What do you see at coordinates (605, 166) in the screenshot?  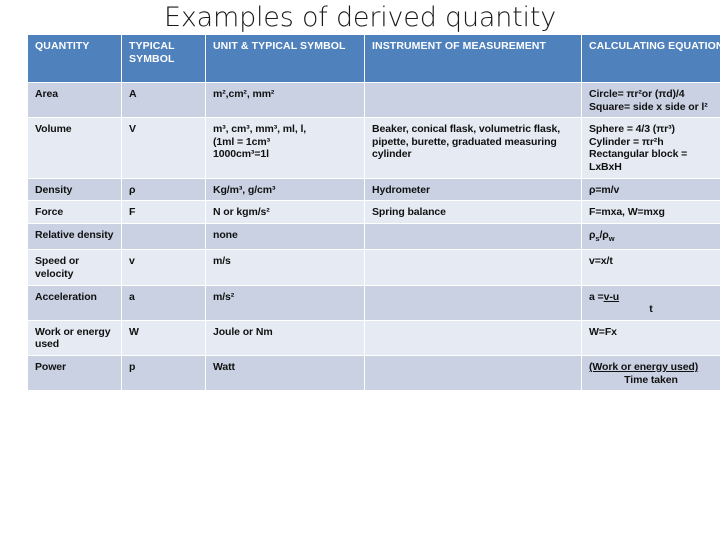 I see `equation-line: LxBxH` at bounding box center [605, 166].